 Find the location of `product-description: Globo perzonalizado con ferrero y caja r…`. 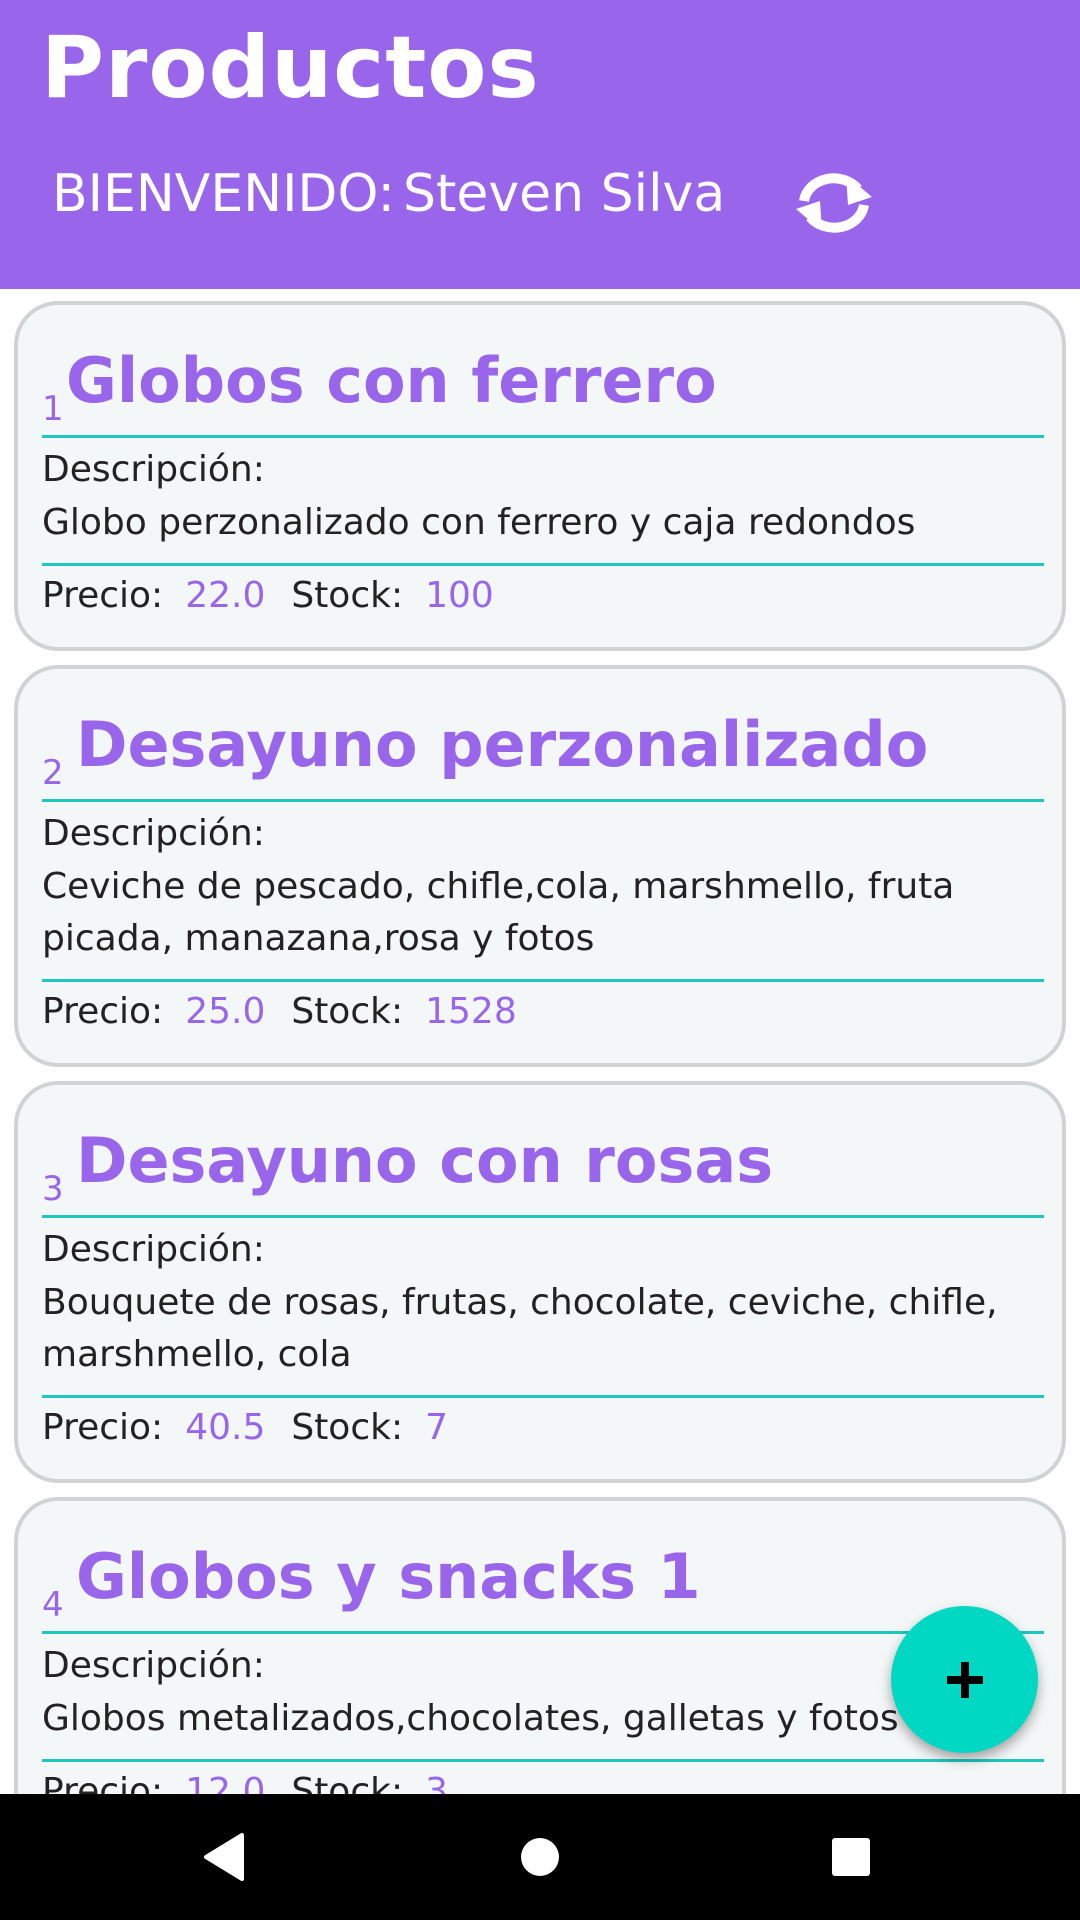

product-description: Globo perzonalizado con ferrero y caja r… is located at coordinates (479, 522).